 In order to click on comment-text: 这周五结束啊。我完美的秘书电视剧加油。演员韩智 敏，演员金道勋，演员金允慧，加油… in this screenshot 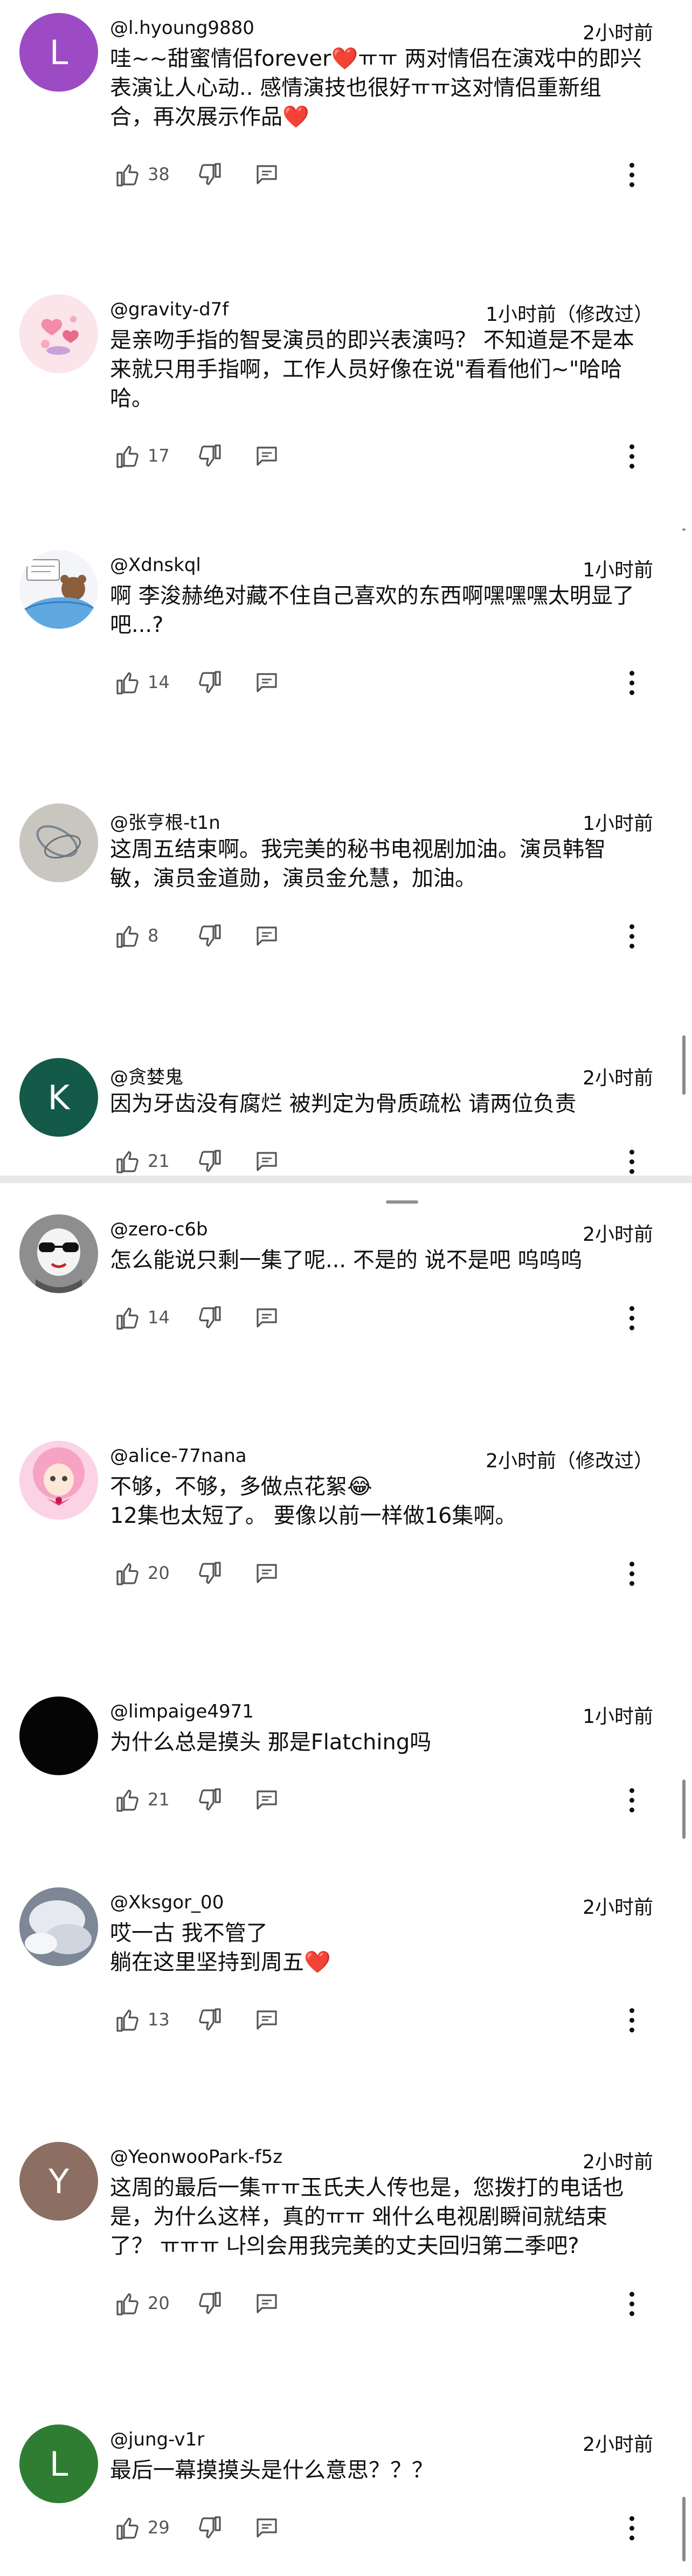, I will do `click(358, 864)`.